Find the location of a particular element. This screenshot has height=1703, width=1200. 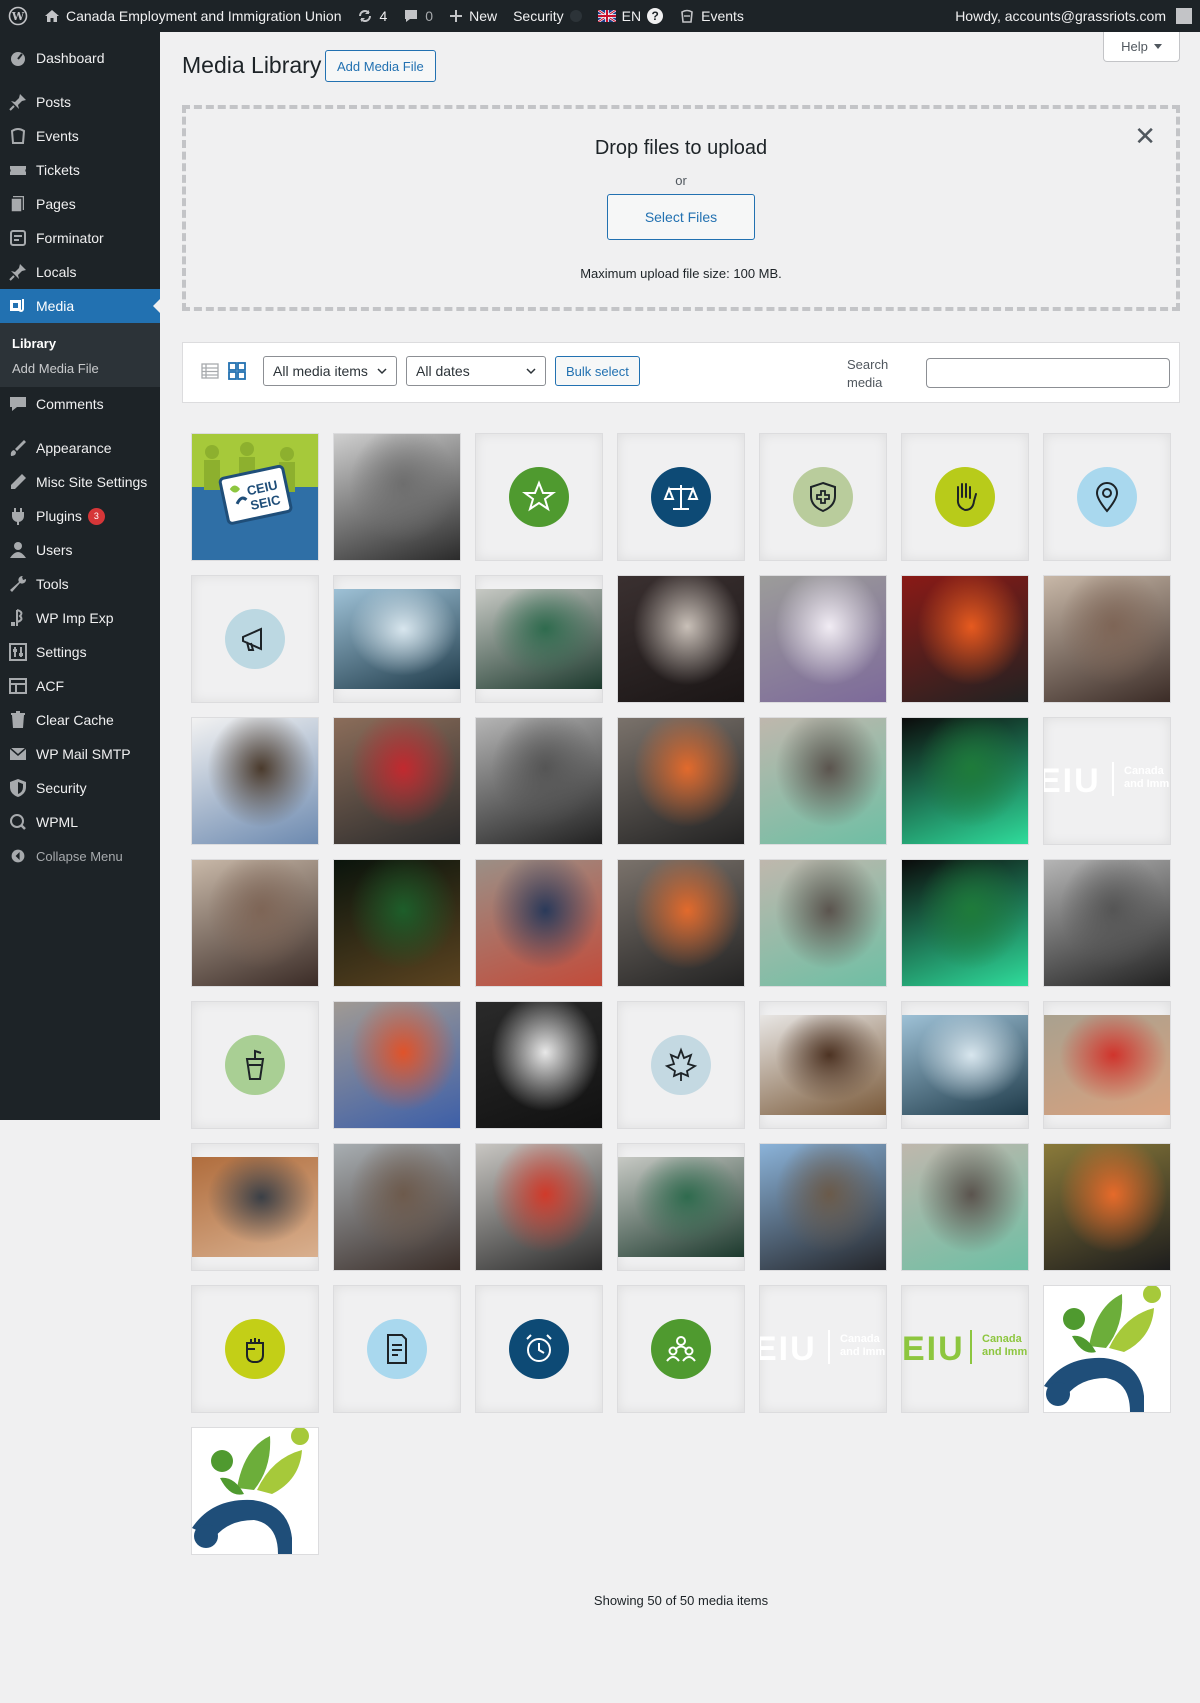

sidebar-item-users: Users is located at coordinates (80, 550).